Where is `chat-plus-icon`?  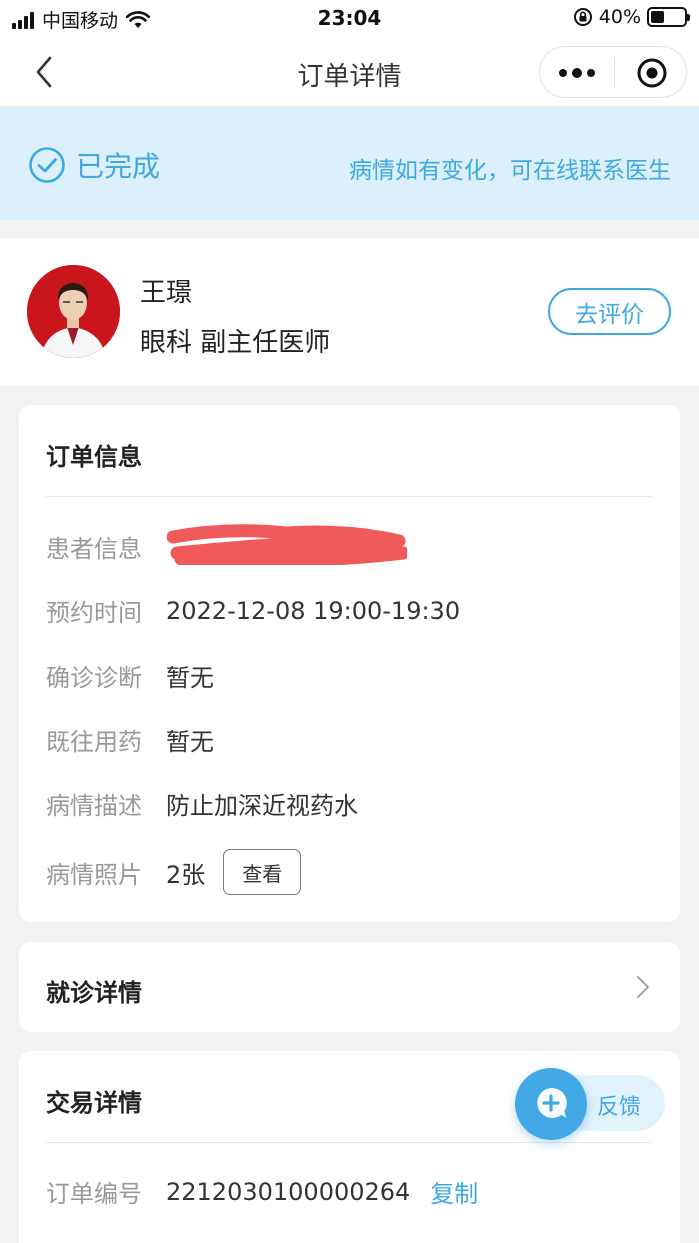
chat-plus-icon is located at coordinates (552, 1102).